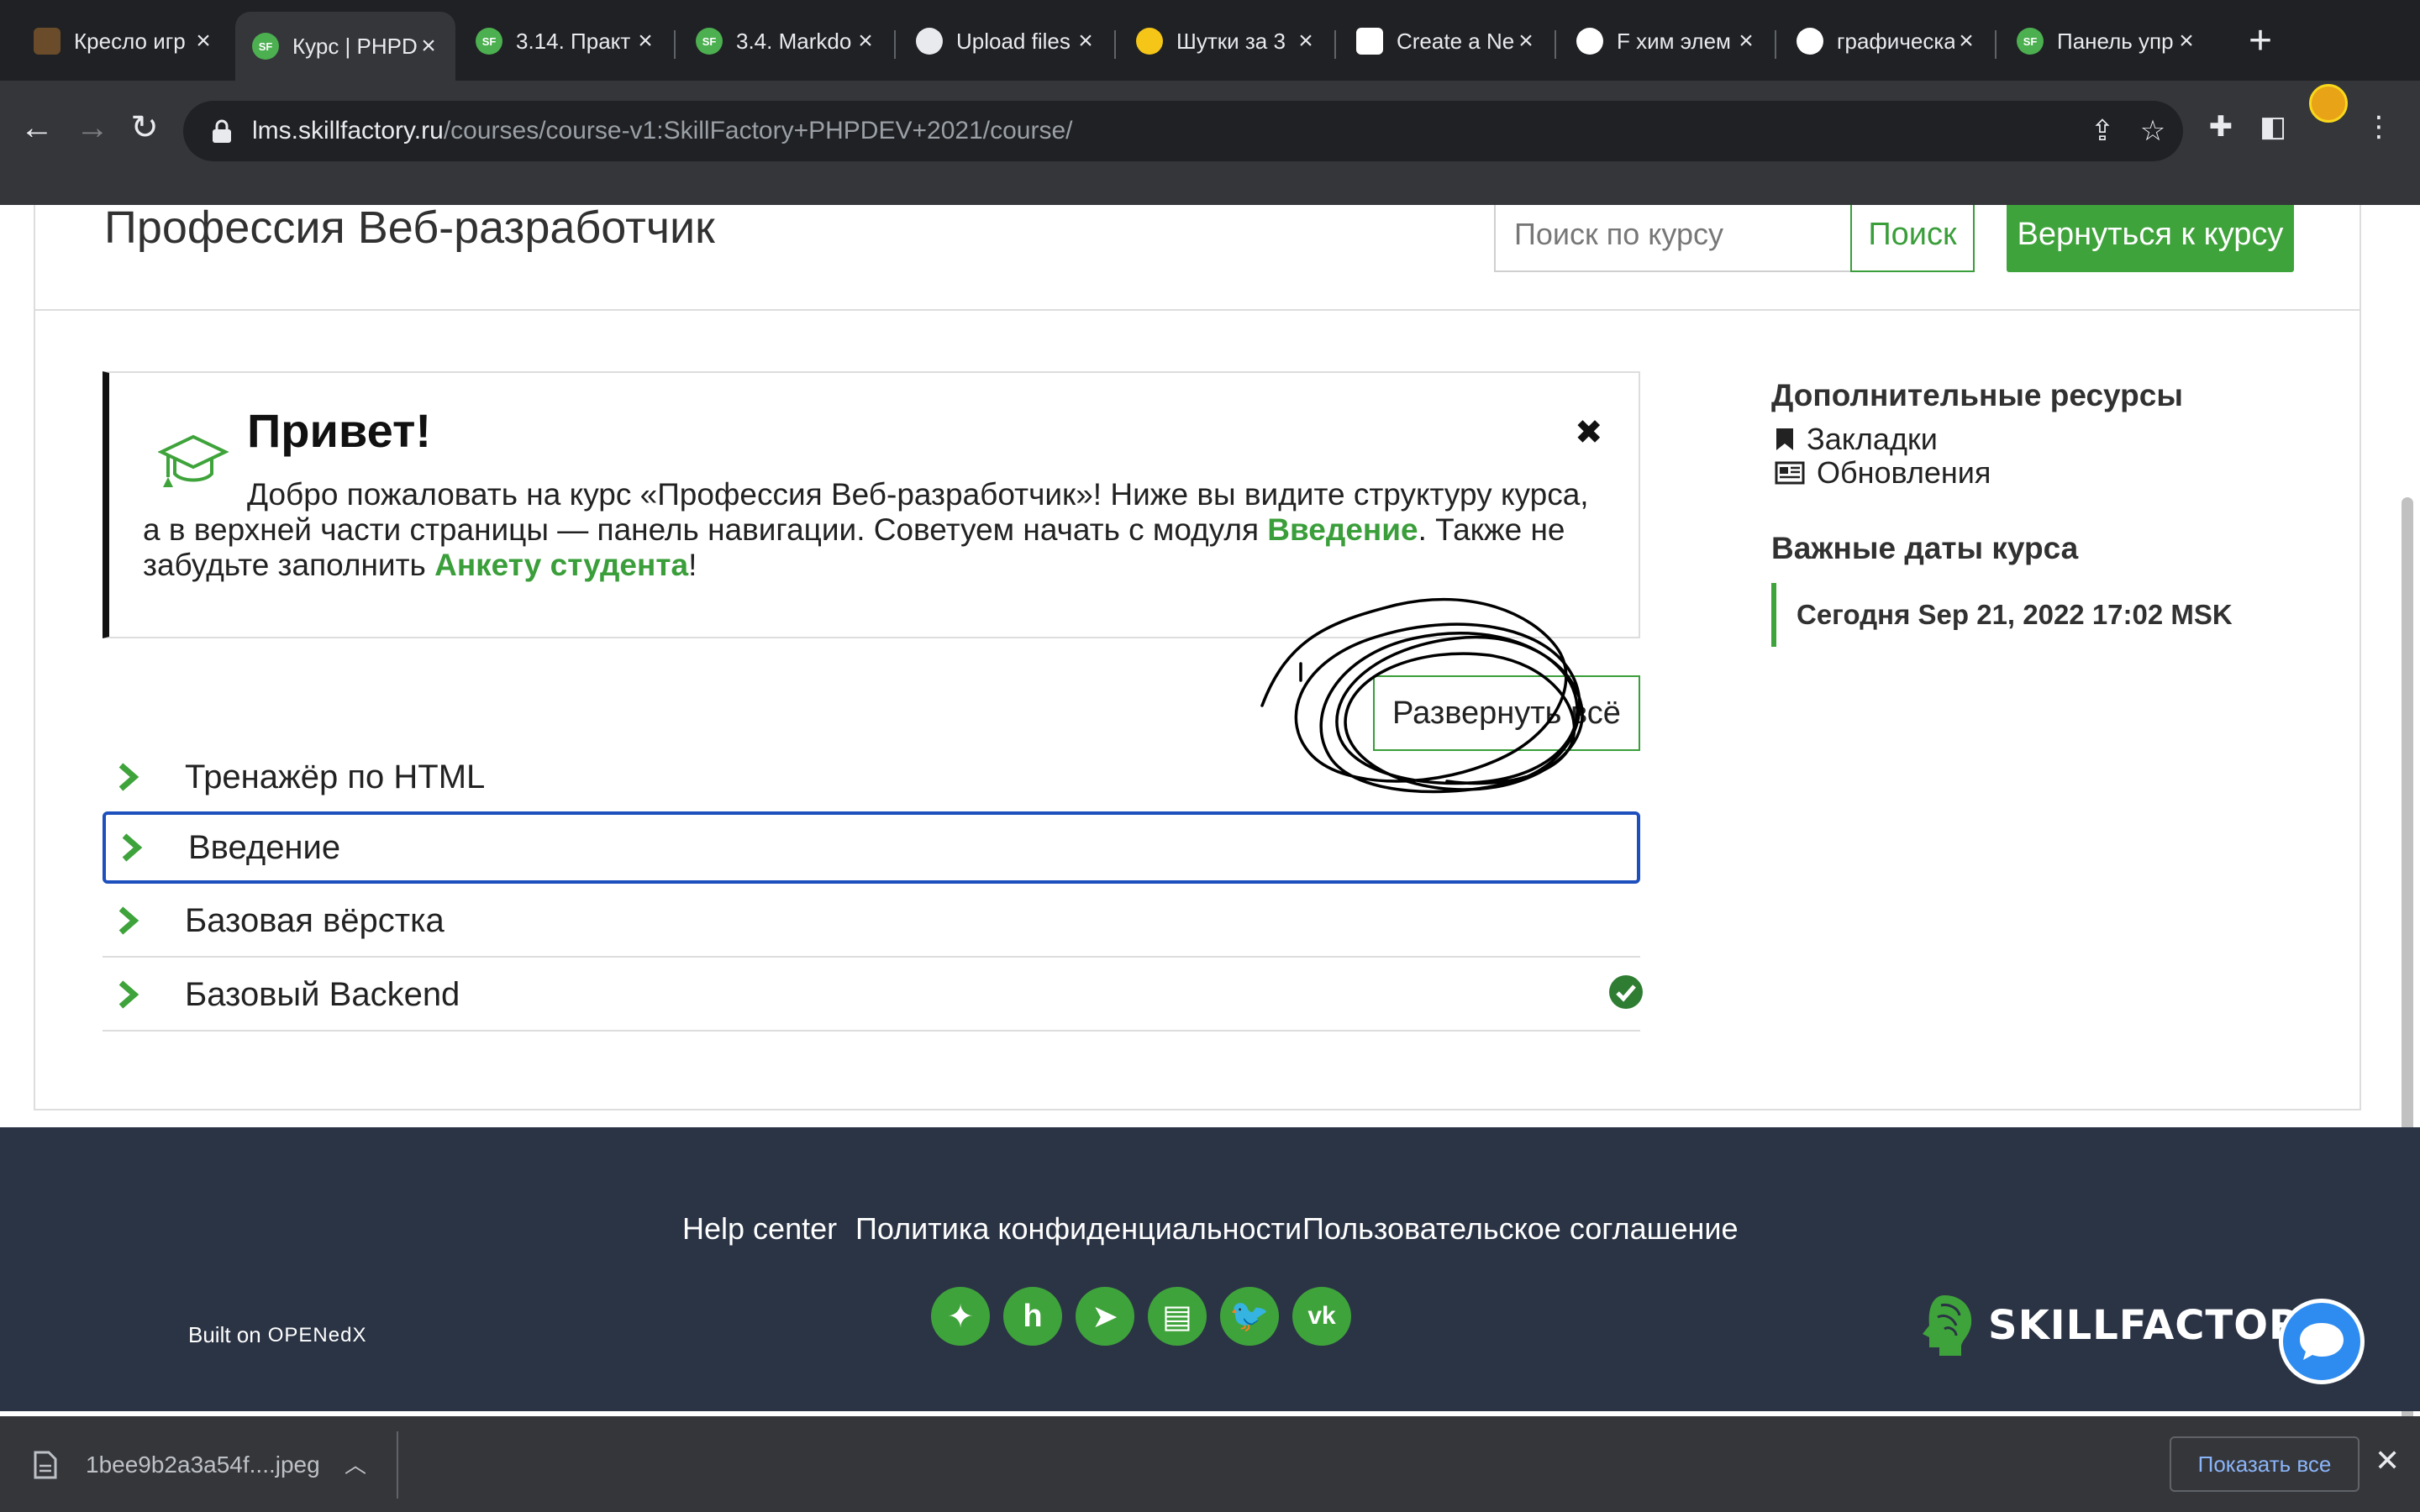  I want to click on tab-codepen: Create a Ne ×, so click(1446, 41).